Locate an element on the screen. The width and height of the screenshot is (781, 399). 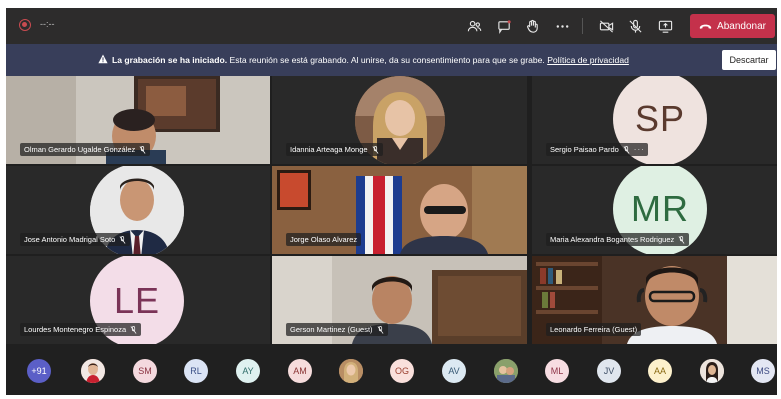
recording-banner-title: La grabación se ha iniciado. is located at coordinates (170, 60).